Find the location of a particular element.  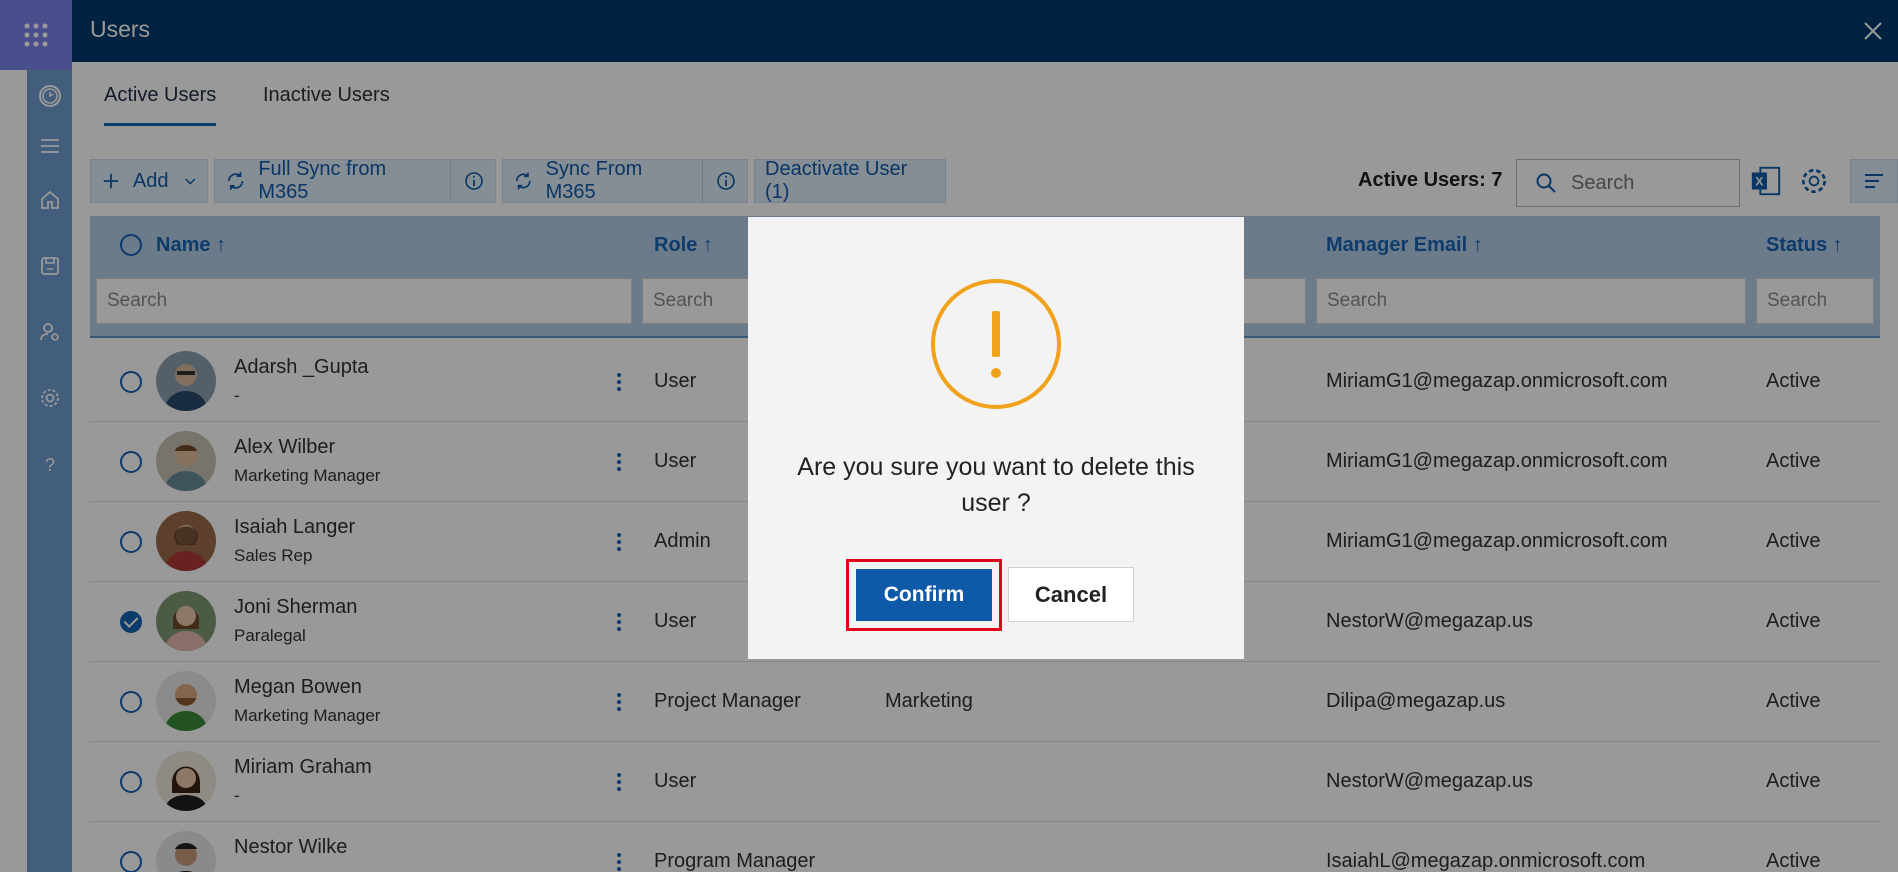

warning-icon is located at coordinates (996, 344).